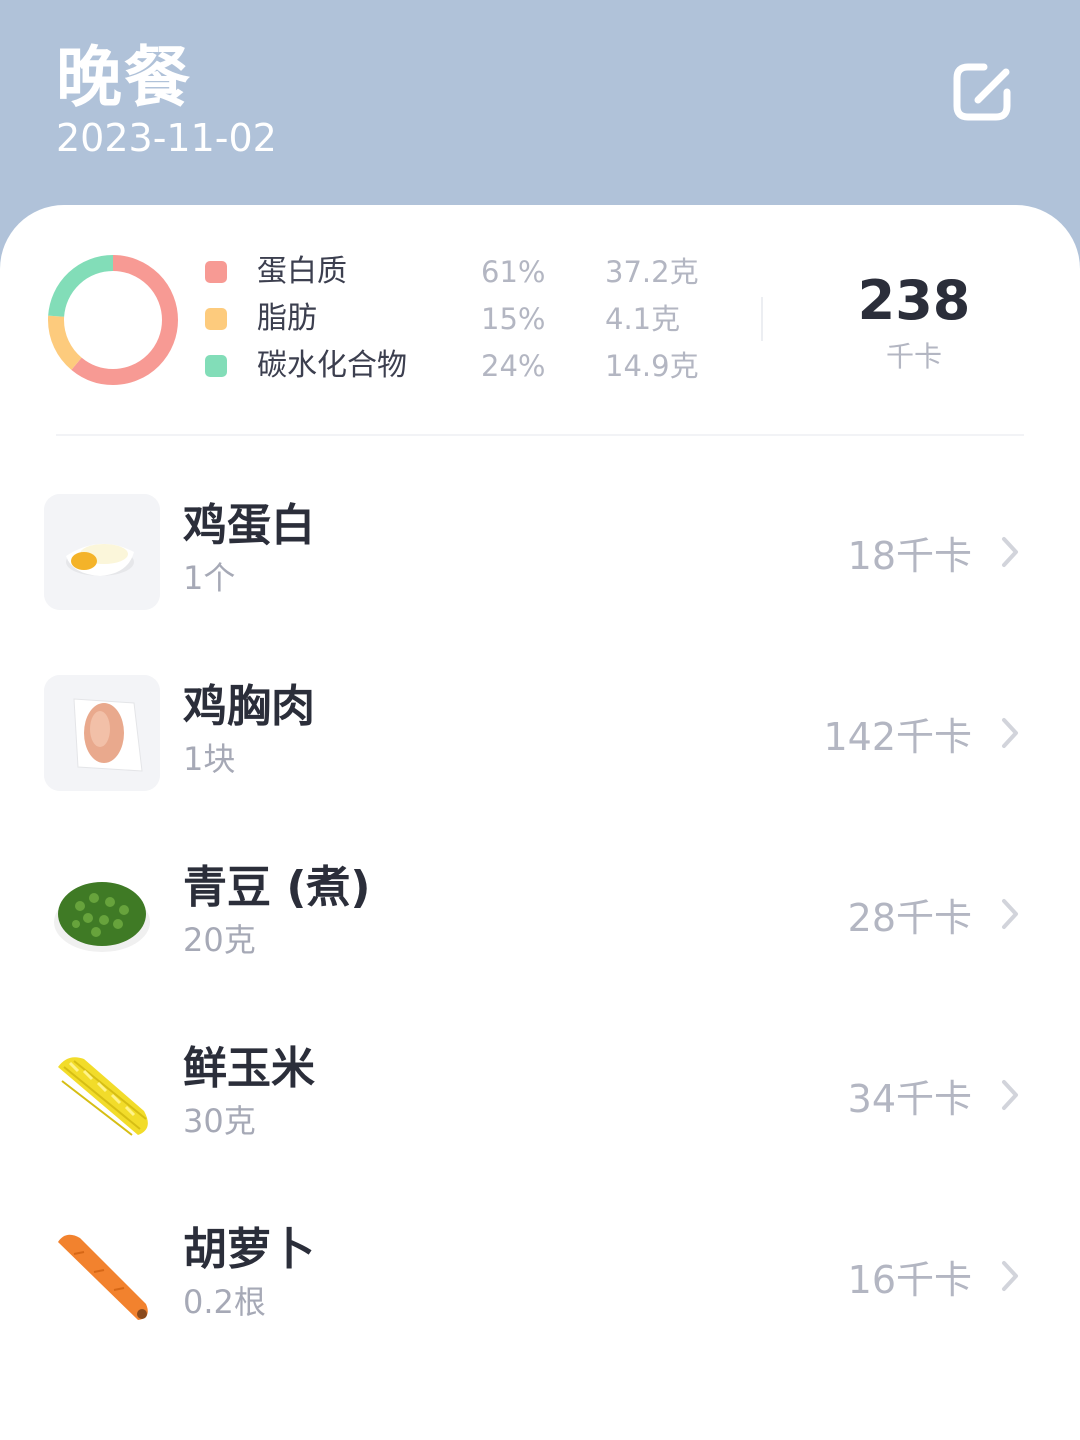 The height and width of the screenshot is (1440, 1080). I want to click on summary-divider, so click(762, 319).